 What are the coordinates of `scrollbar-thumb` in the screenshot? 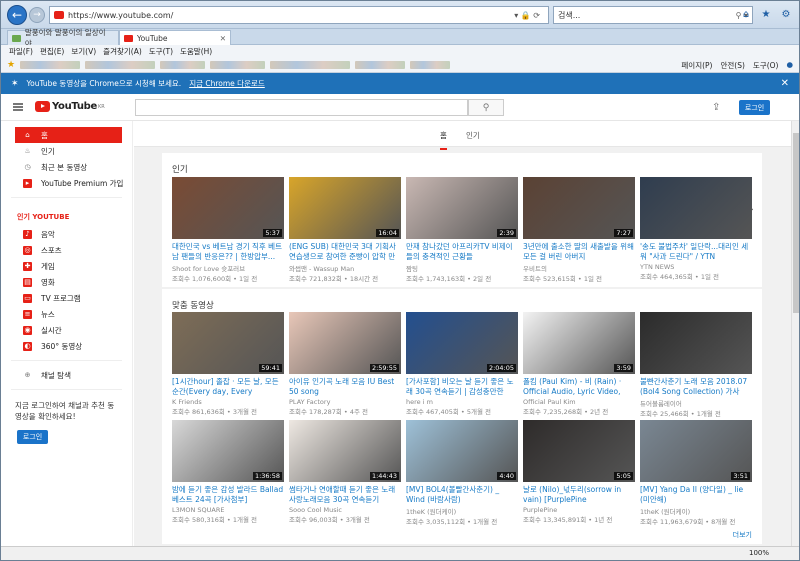 It's located at (796, 223).